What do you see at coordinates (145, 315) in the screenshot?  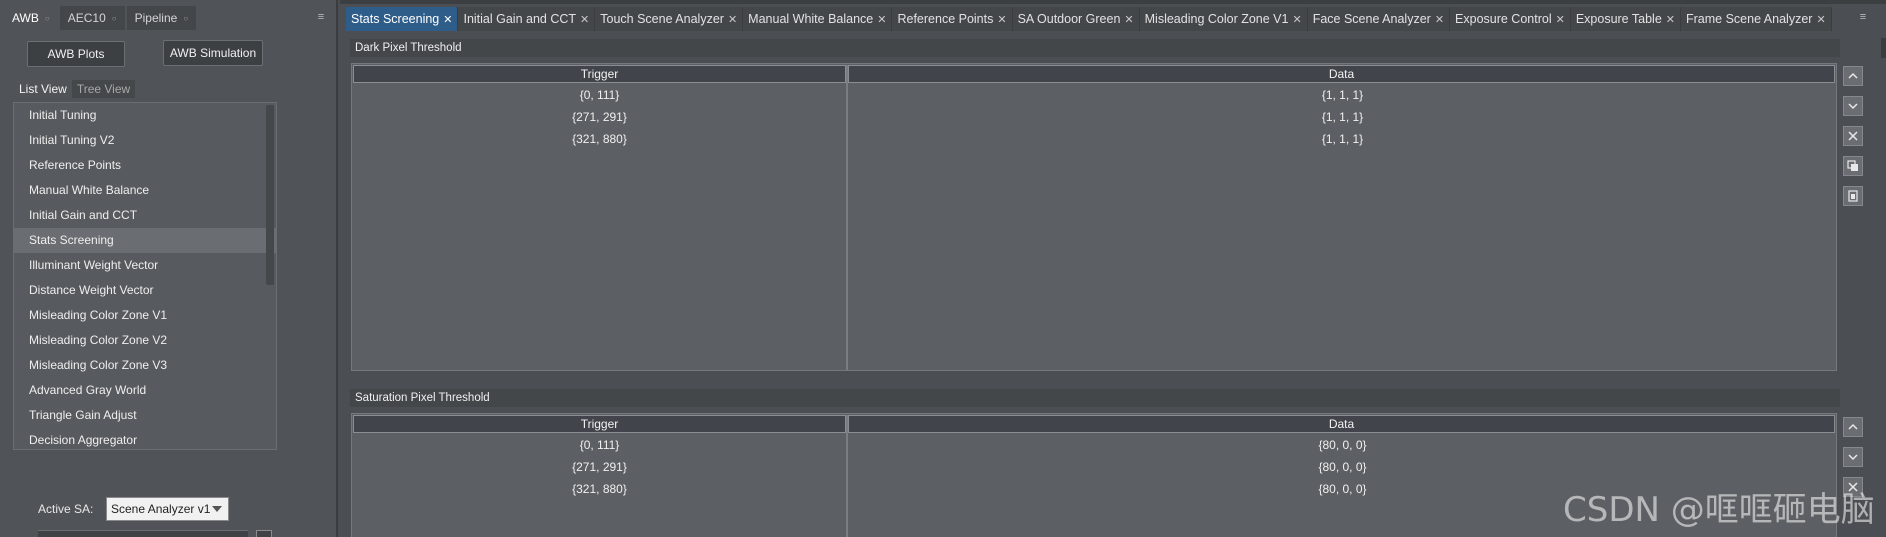 I see `list-item: Misleading Color Zone V1` at bounding box center [145, 315].